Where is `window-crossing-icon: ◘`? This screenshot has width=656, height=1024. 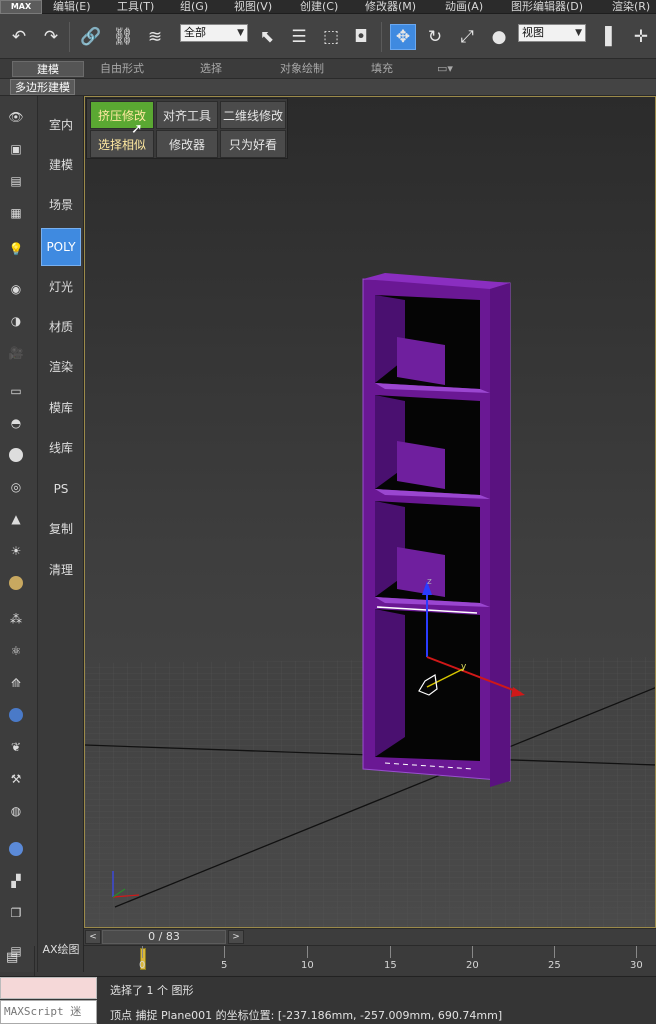 window-crossing-icon: ◘ is located at coordinates (361, 37).